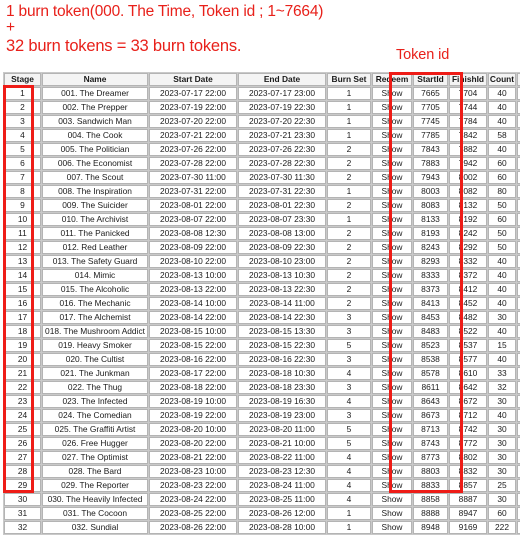  What do you see at coordinates (468, 359) in the screenshot?
I see `cell-finish-id: 8577` at bounding box center [468, 359].